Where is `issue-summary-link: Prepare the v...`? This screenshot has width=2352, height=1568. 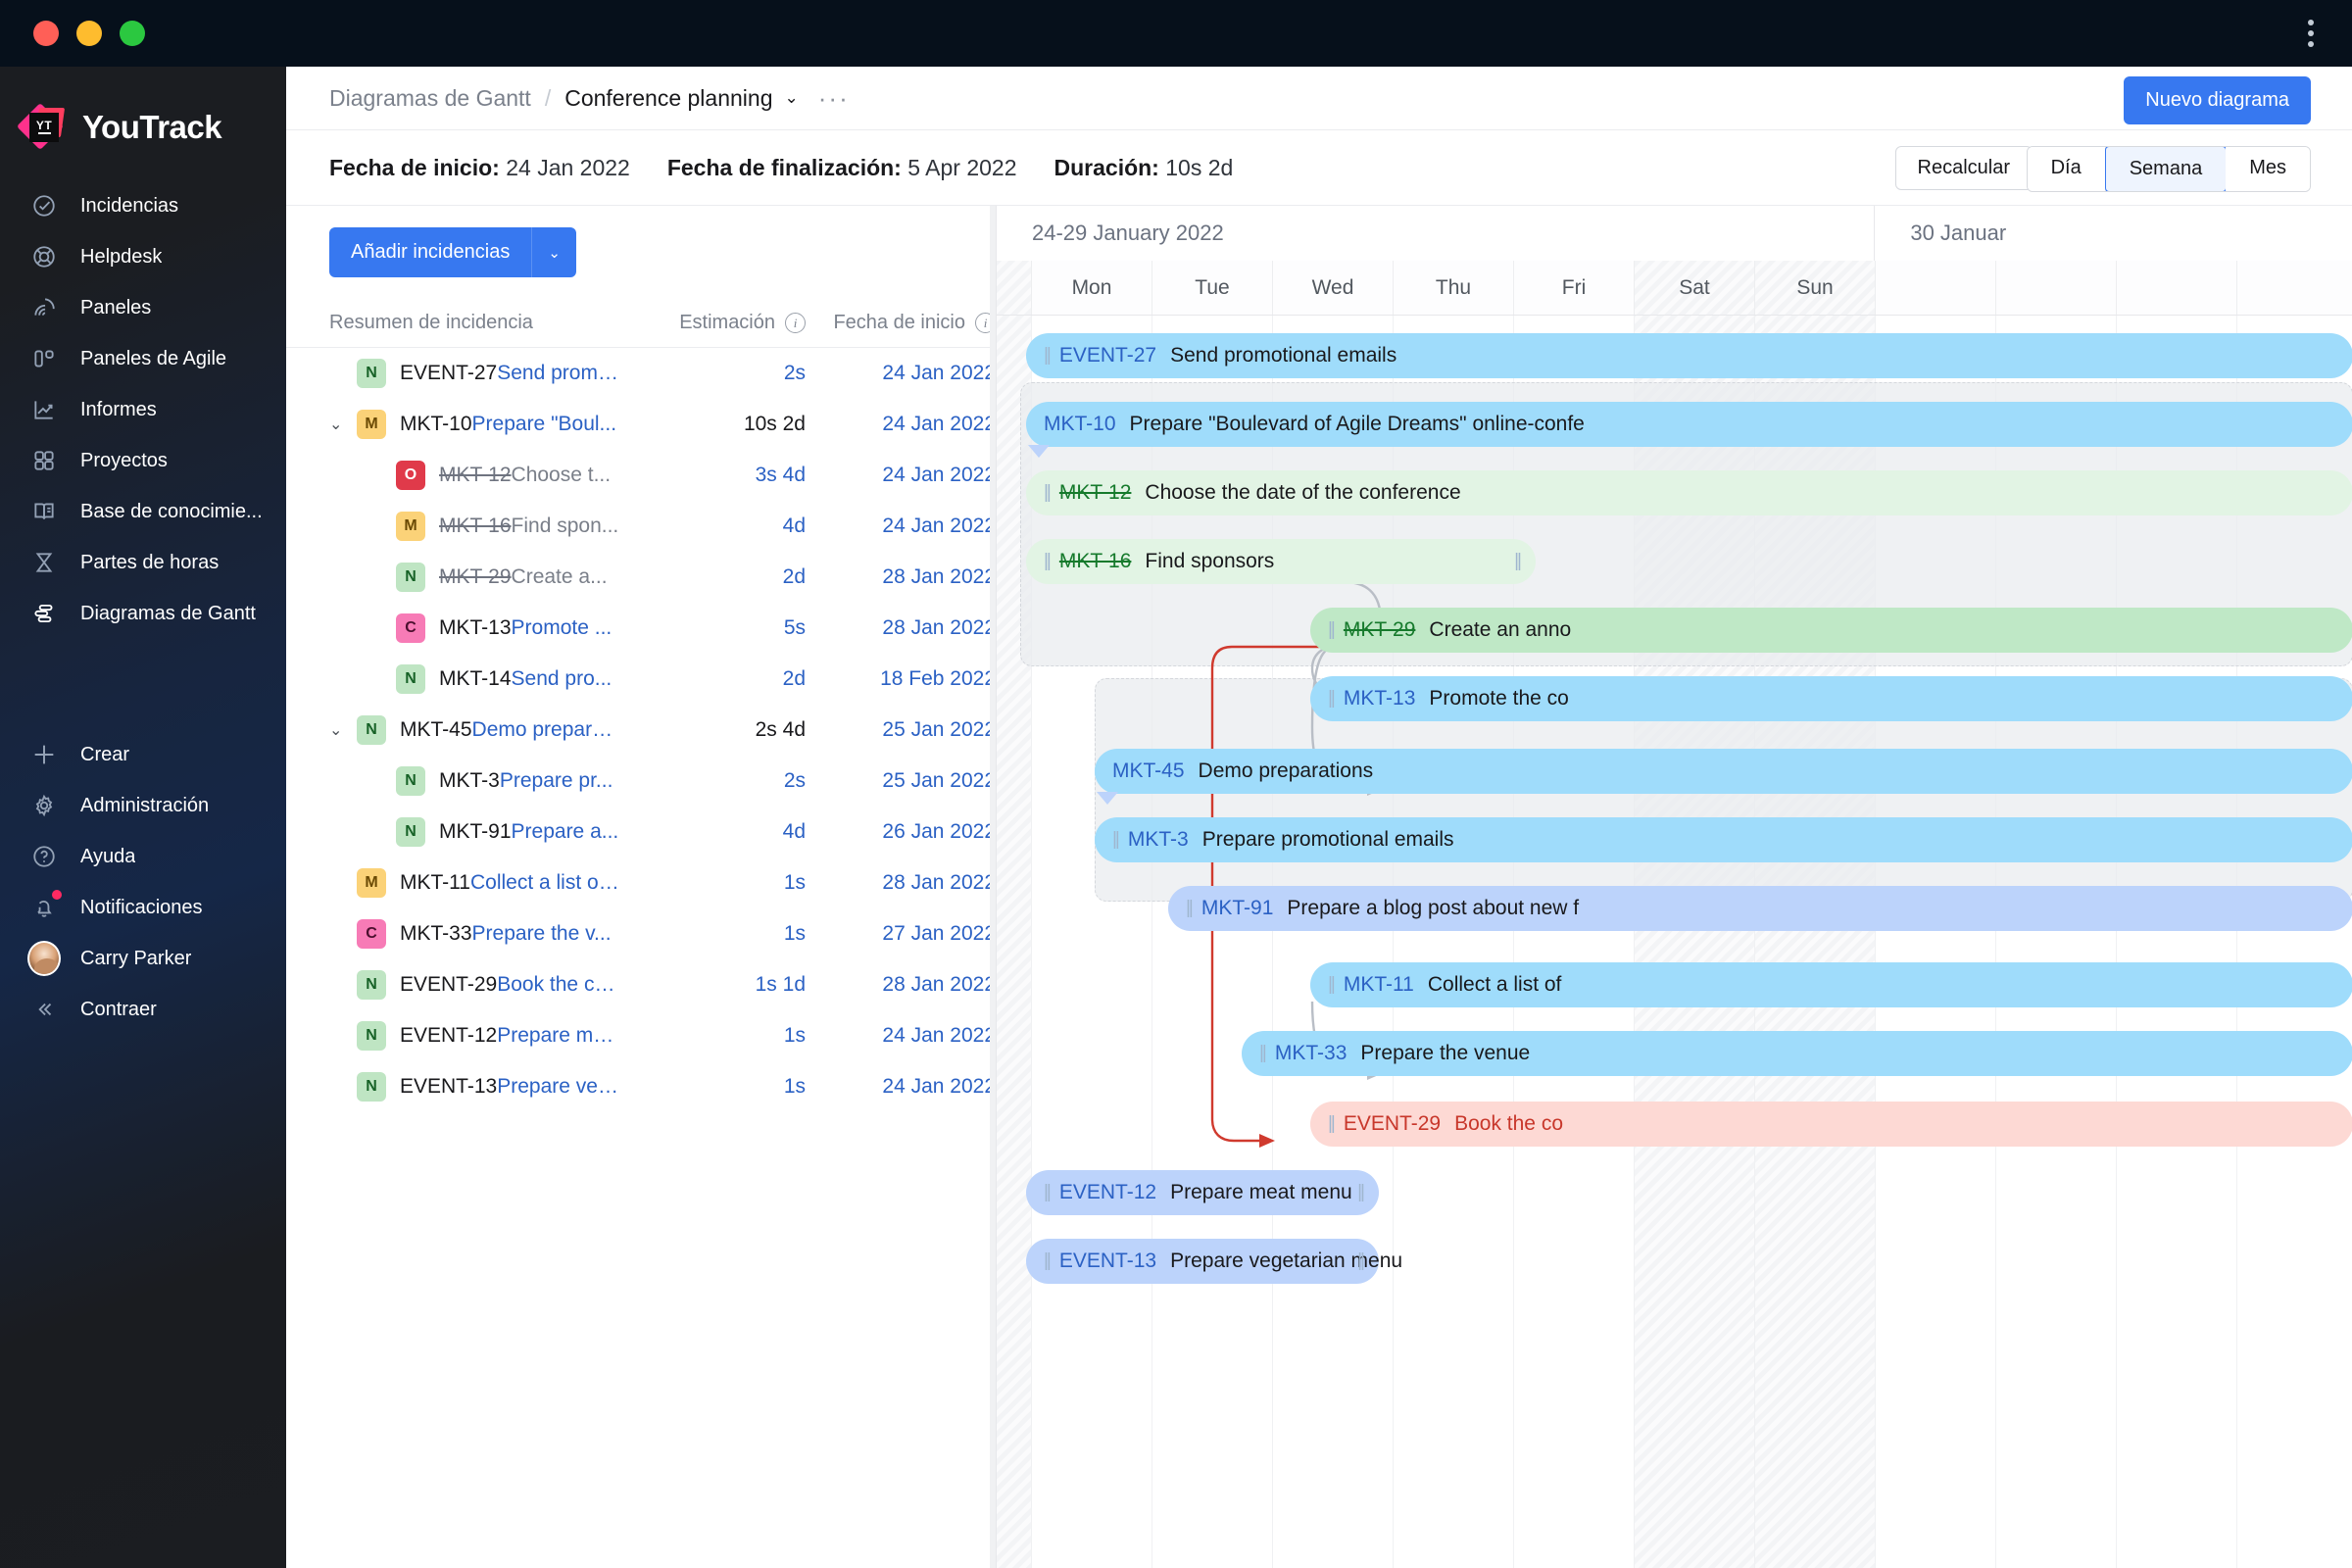
issue-summary-link: Prepare the v... is located at coordinates (542, 934).